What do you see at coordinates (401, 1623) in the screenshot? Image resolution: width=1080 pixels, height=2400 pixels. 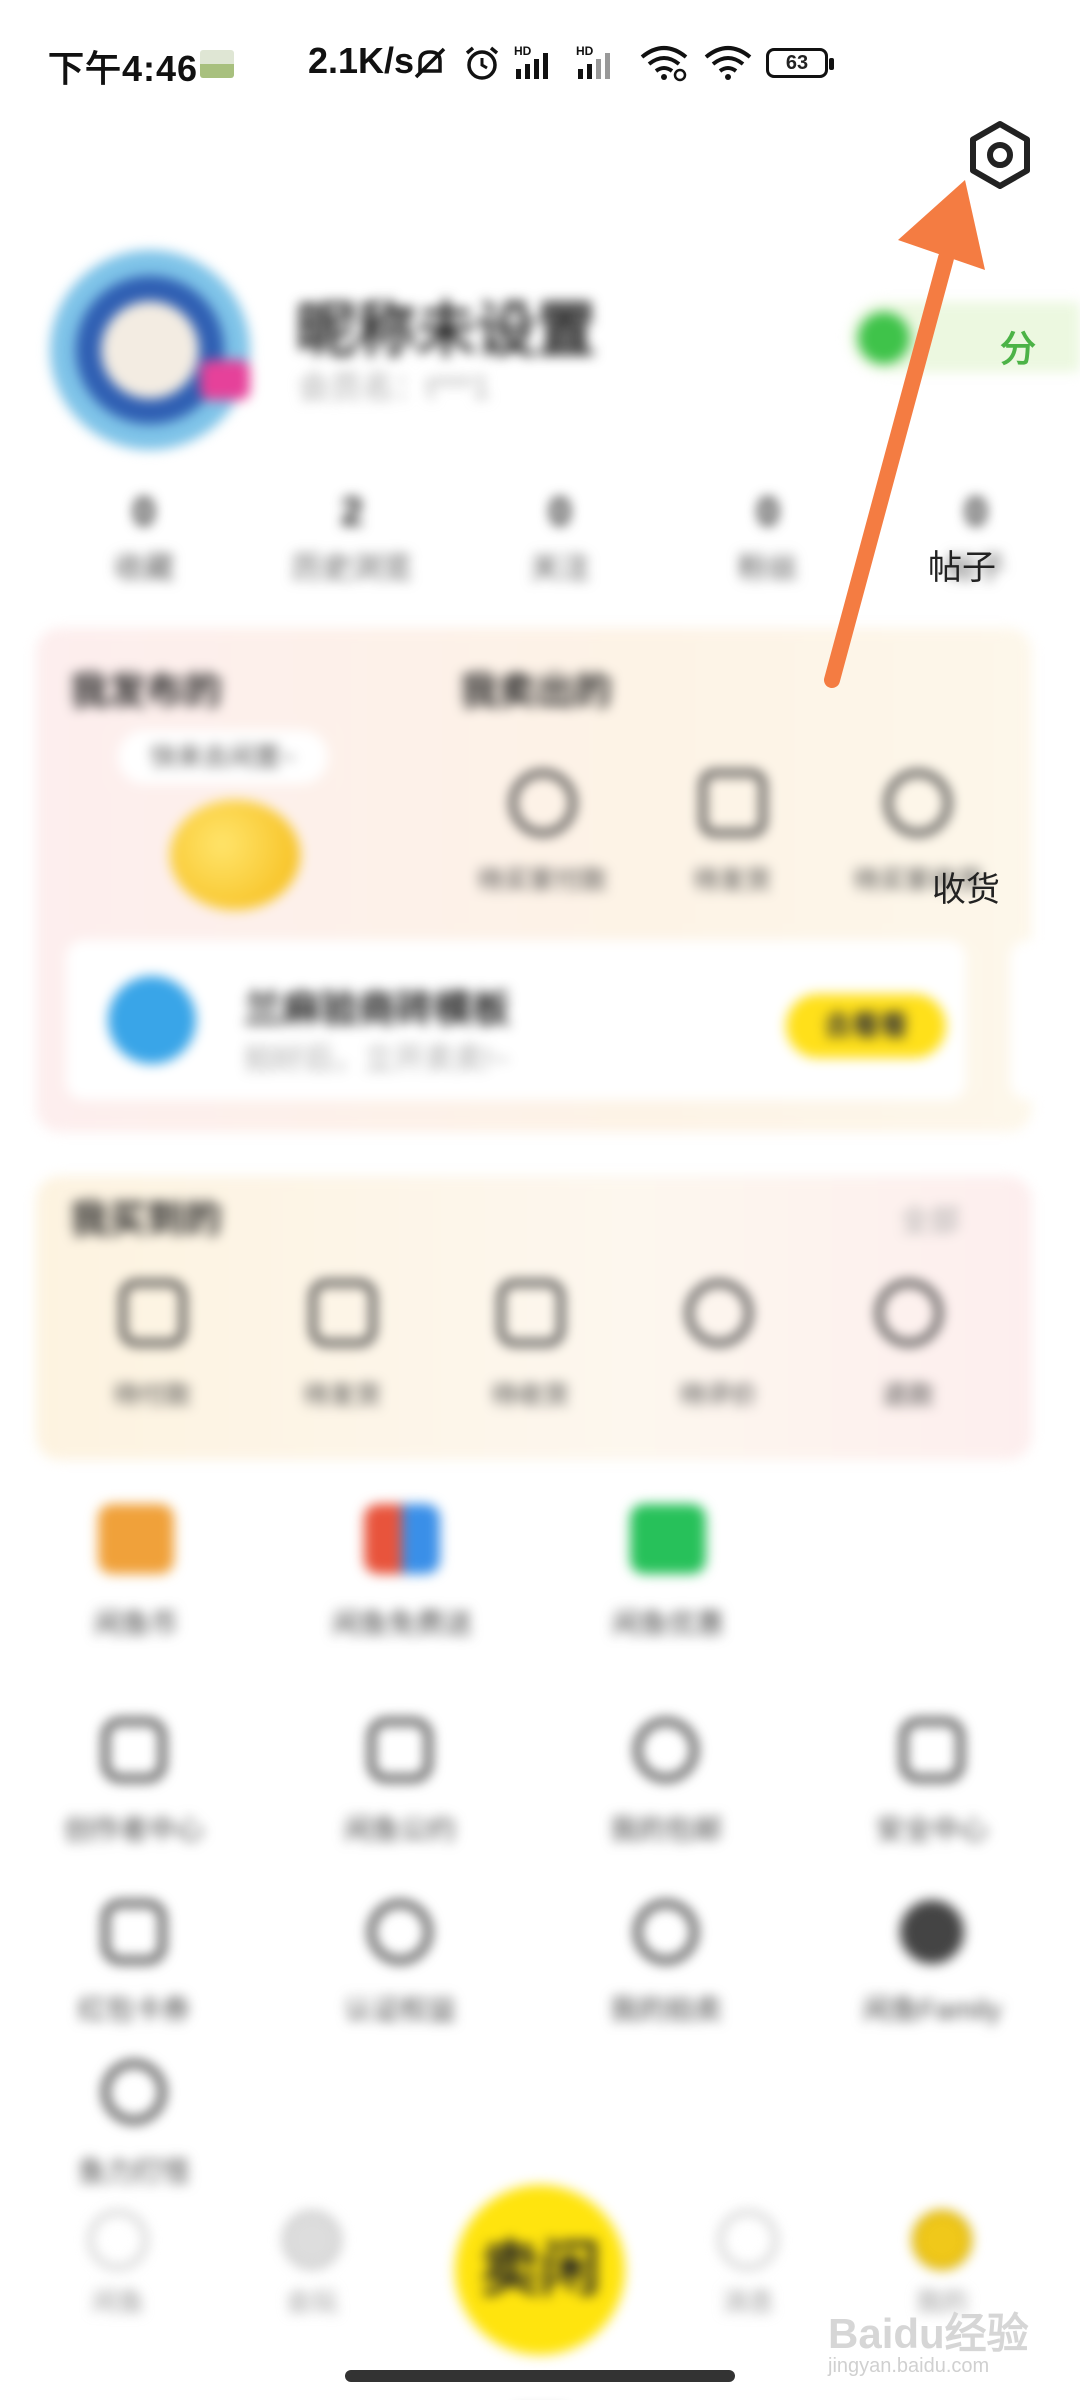 I see `feature-label: 闲鱼免费送` at bounding box center [401, 1623].